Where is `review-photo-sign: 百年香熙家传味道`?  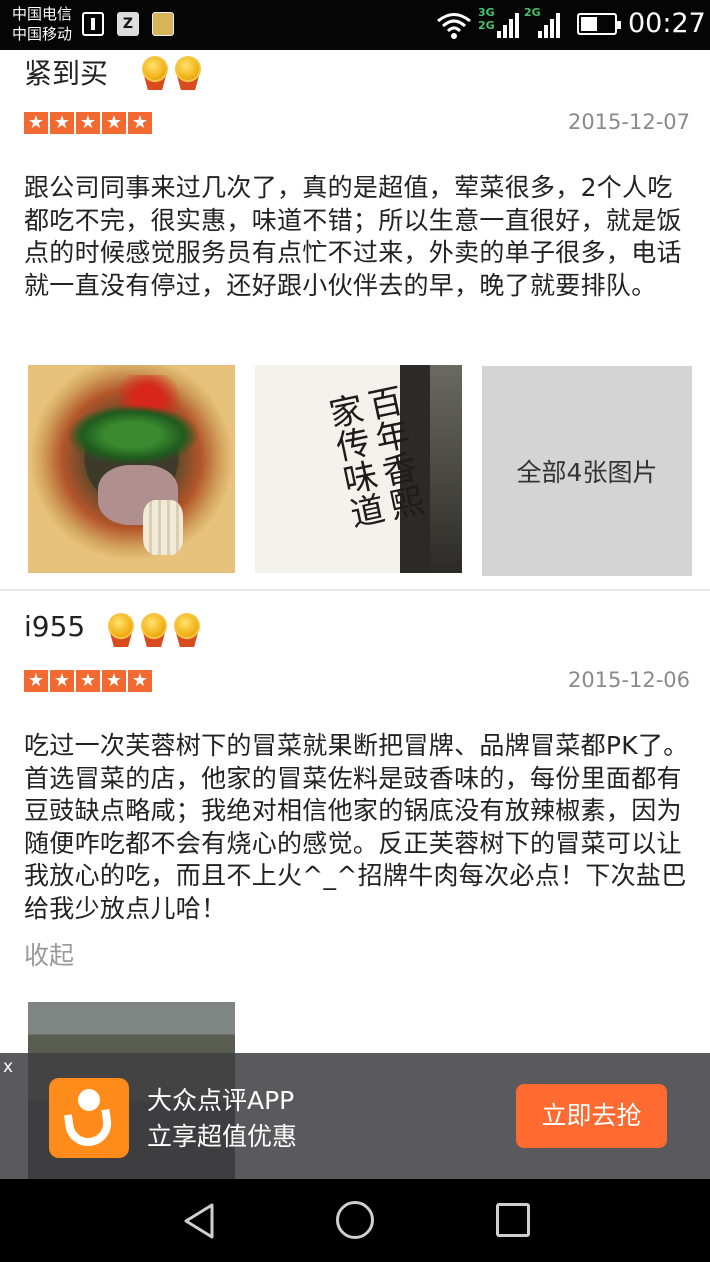 review-photo-sign: 百年香熙家传味道 is located at coordinates (358, 469).